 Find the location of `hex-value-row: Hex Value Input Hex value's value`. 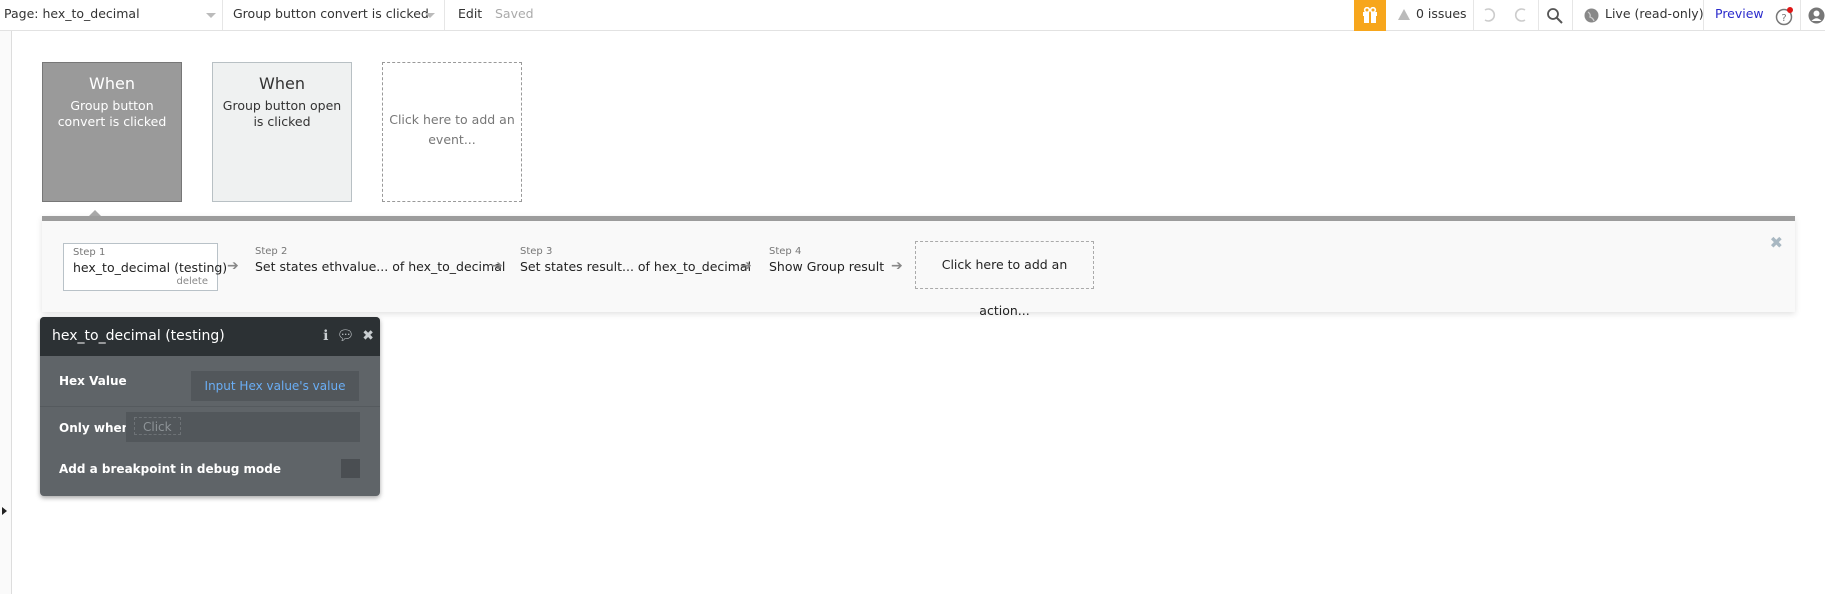

hex-value-row: Hex Value Input Hex value's value is located at coordinates (210, 381).